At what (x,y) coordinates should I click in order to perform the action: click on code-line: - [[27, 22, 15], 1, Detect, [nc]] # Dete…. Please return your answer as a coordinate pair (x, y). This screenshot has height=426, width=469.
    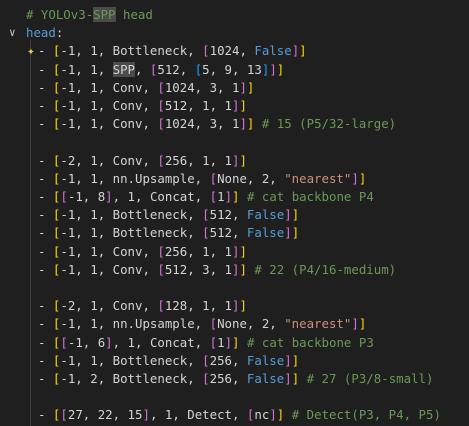
    Looking at the image, I should click on (234, 415).